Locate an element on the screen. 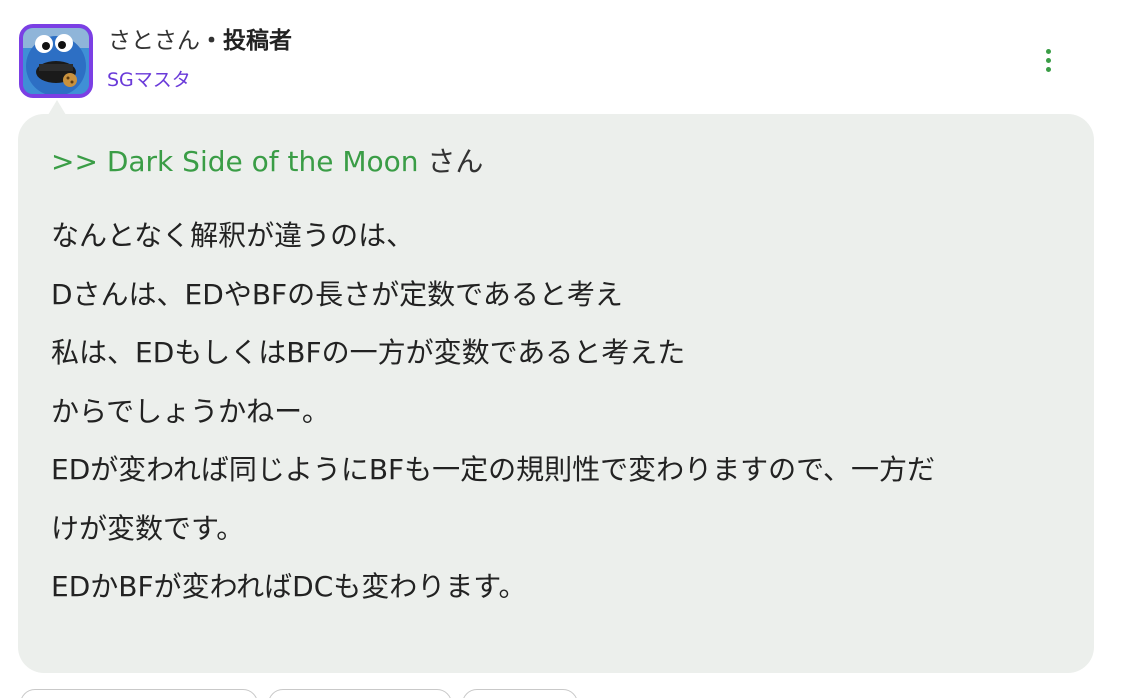 The height and width of the screenshot is (698, 1126). bubble-tail is located at coordinates (57, 107).